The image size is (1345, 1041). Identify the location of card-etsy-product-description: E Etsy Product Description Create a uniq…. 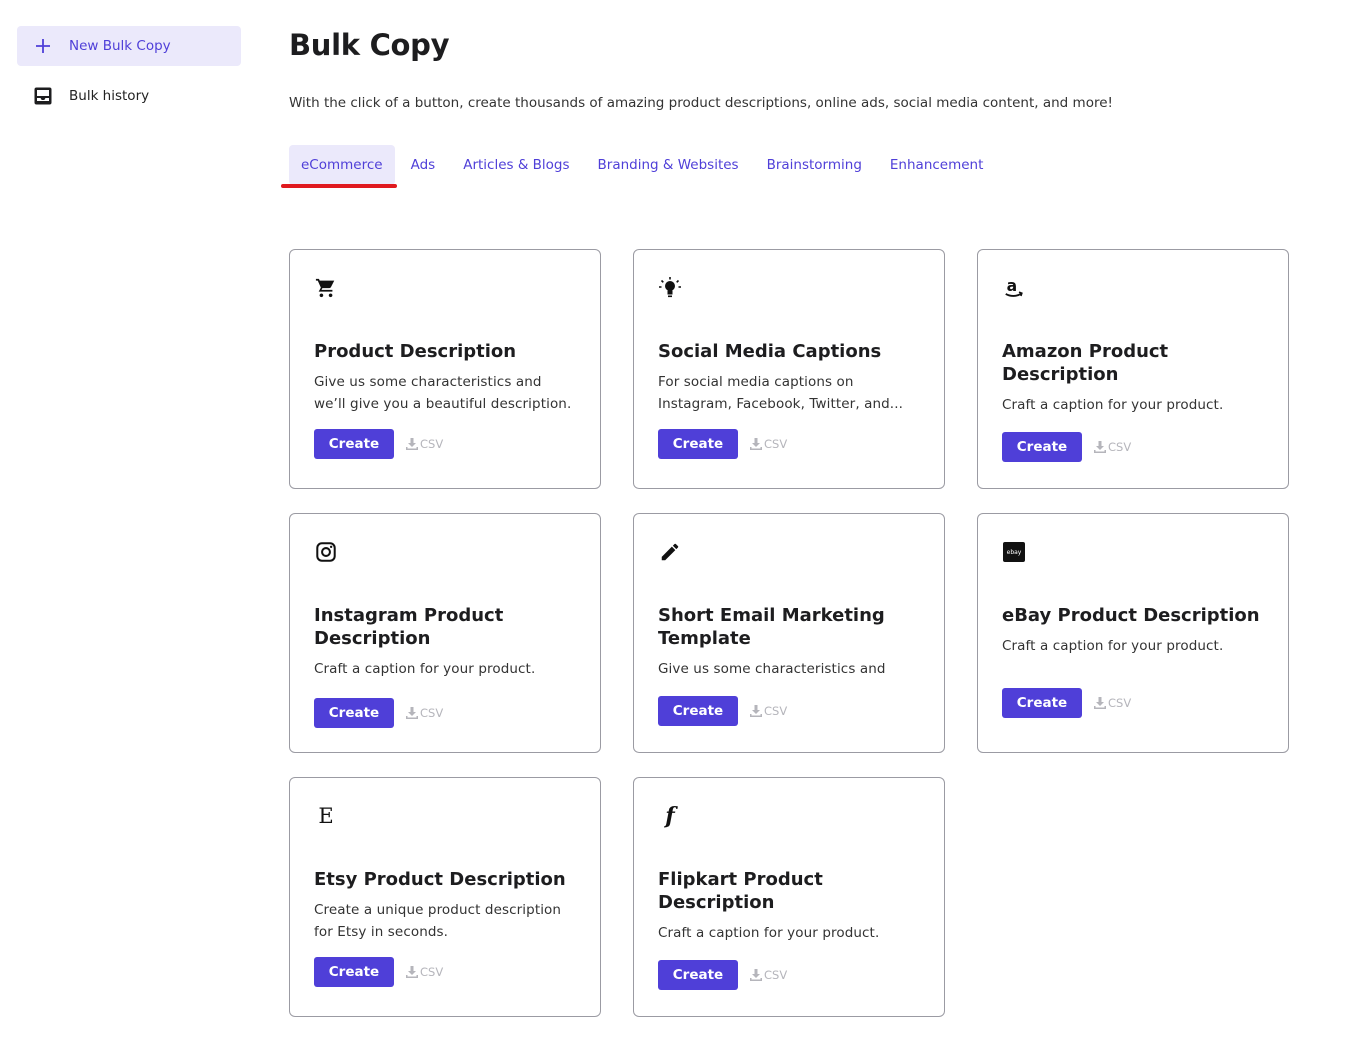
(445, 897).